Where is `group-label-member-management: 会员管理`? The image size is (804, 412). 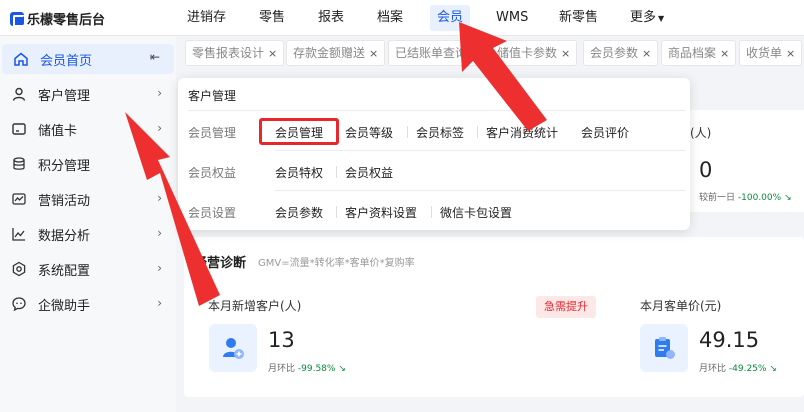
group-label-member-management: 会员管理 is located at coordinates (212, 133).